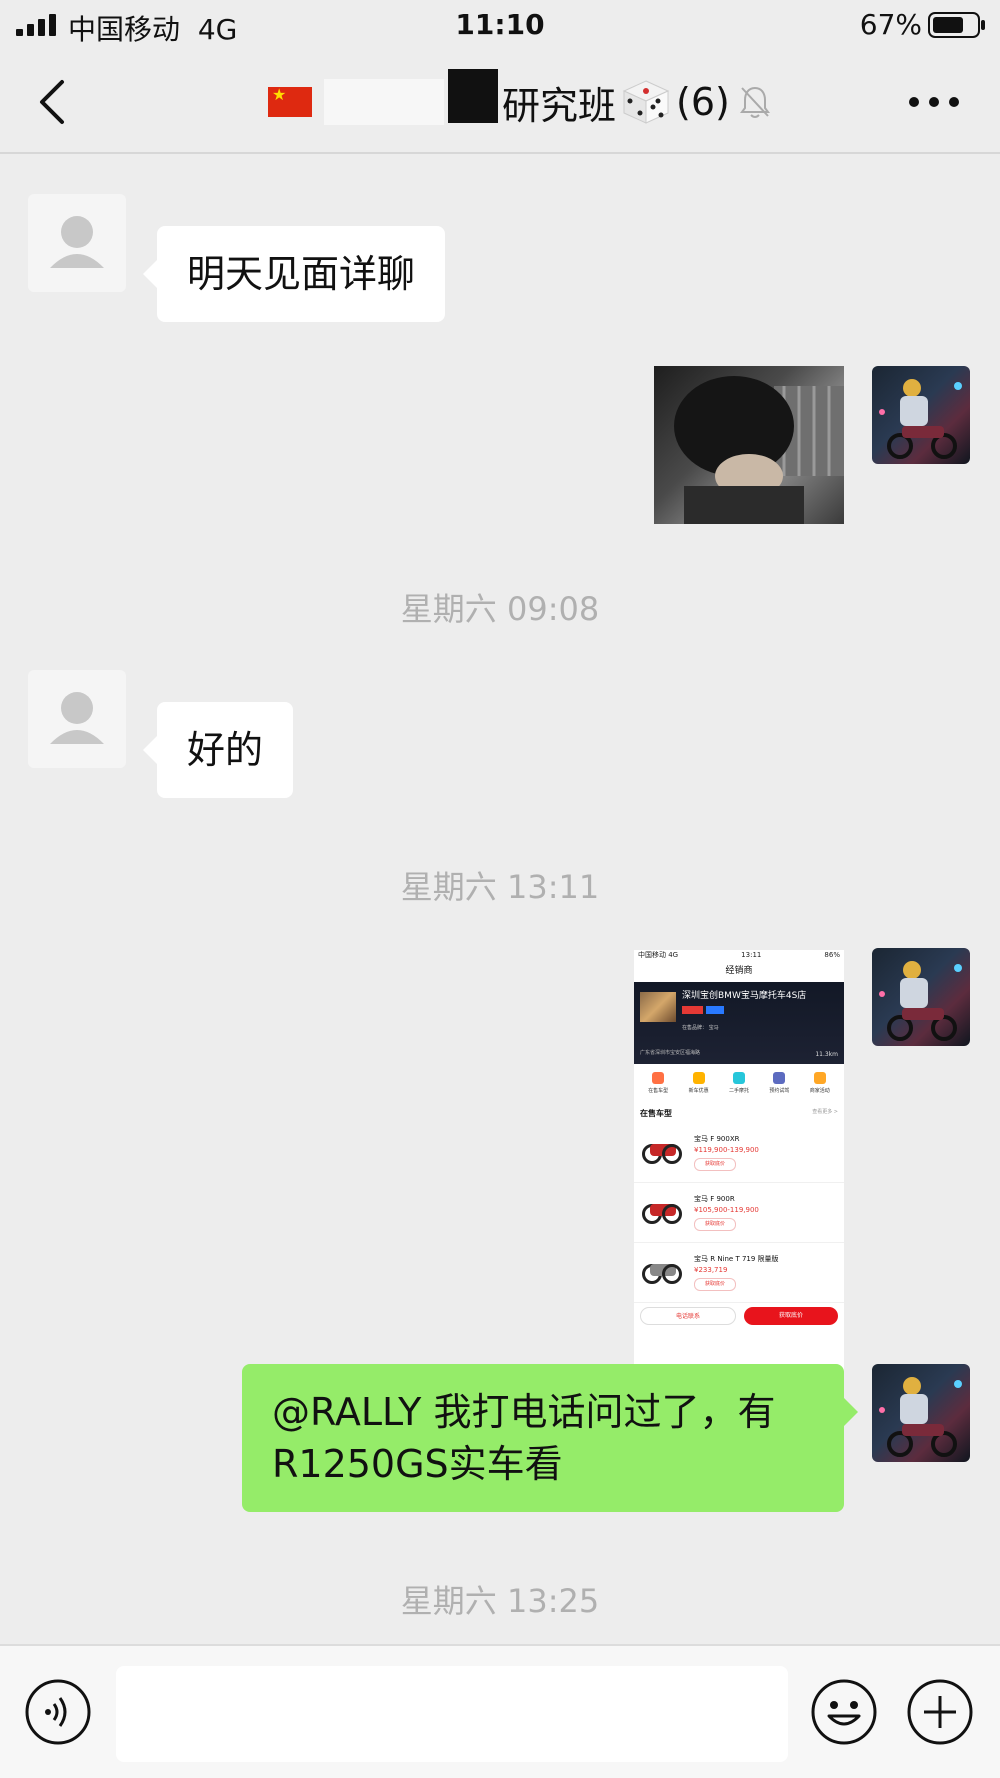 This screenshot has height=1778, width=1000. What do you see at coordinates (779, 1078) in the screenshot?
I see `test-drive-icon` at bounding box center [779, 1078].